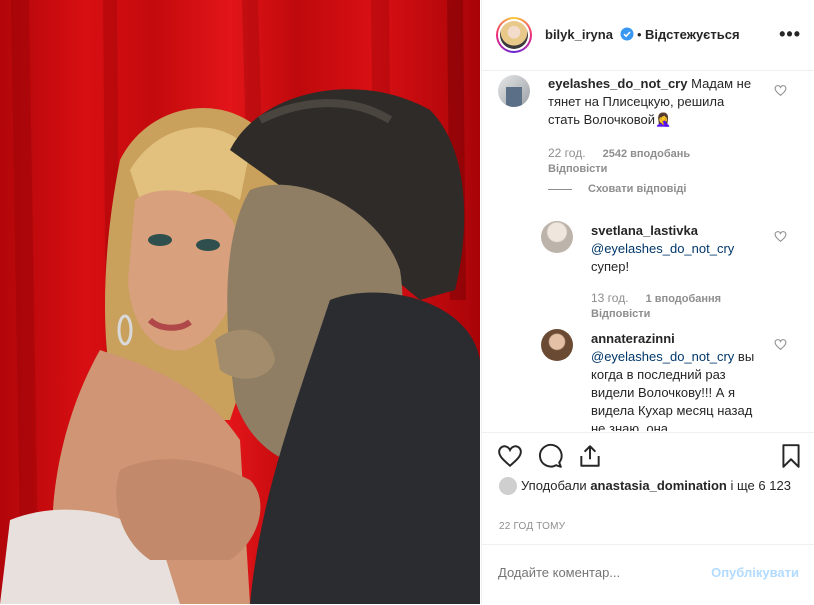 The width and height of the screenshot is (814, 605). I want to click on comment-meta: 22 год. 2542 вподобань, so click(619, 153).